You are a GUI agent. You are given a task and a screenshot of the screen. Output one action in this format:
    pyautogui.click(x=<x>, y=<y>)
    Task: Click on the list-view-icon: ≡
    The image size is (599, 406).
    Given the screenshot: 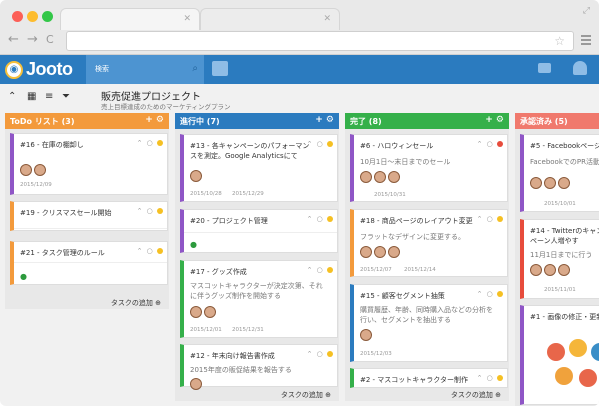 What is the action you would take?
    pyautogui.click(x=50, y=97)
    